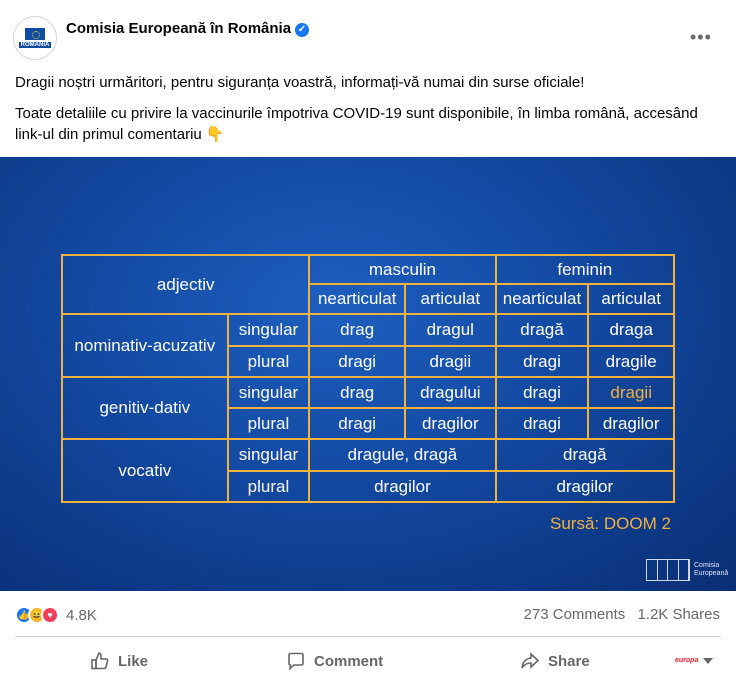 The width and height of the screenshot is (736, 685). I want to click on reactions-summary: 👍 😆 ♥ 4.8K, so click(56, 615).